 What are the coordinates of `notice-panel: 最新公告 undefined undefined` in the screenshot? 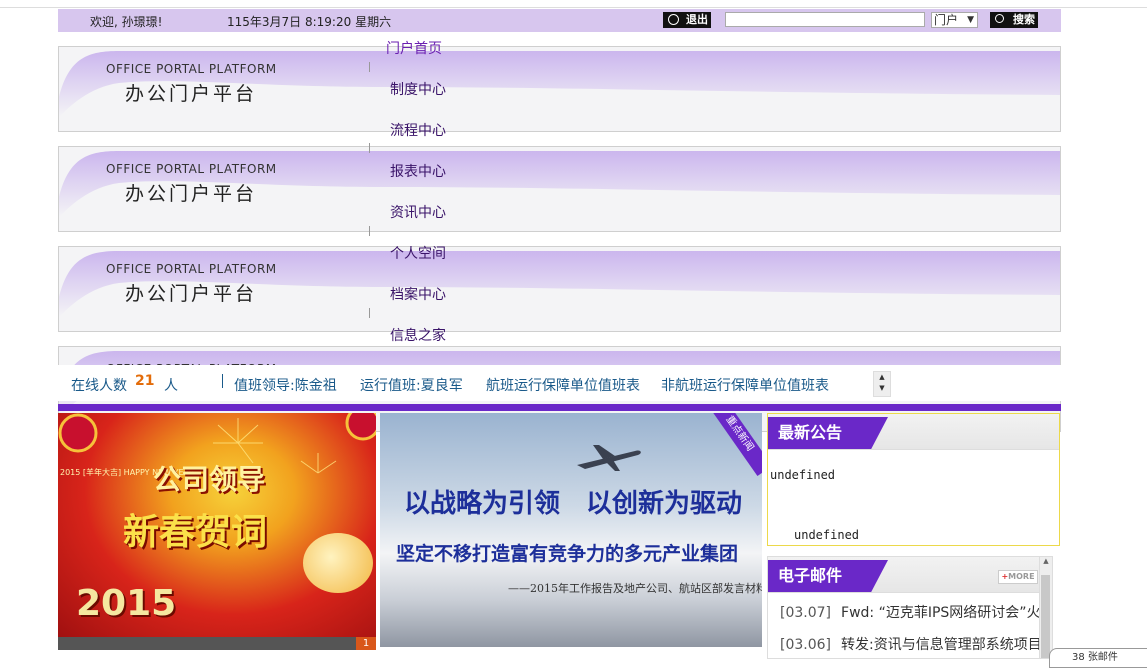 It's located at (913, 479).